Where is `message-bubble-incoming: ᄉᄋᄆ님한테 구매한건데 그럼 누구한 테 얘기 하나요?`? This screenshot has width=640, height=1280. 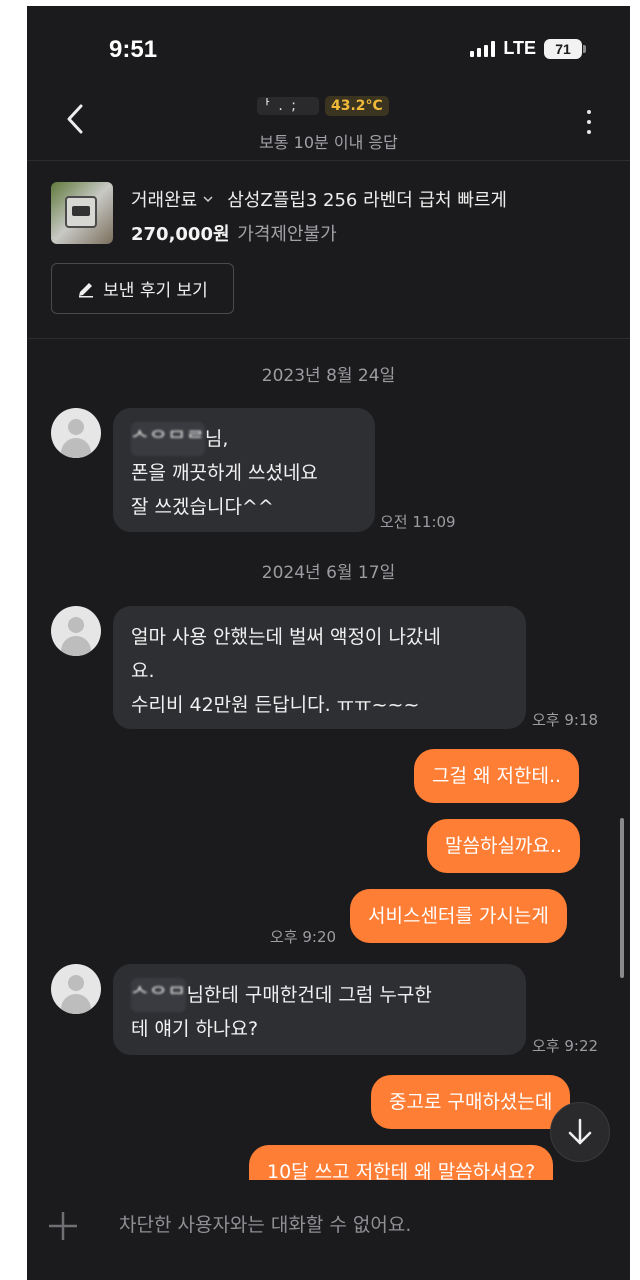 message-bubble-incoming: ᄉᄋᄆ님한테 구매한건데 그럼 누구한 테 얘기 하나요? is located at coordinates (319, 1009).